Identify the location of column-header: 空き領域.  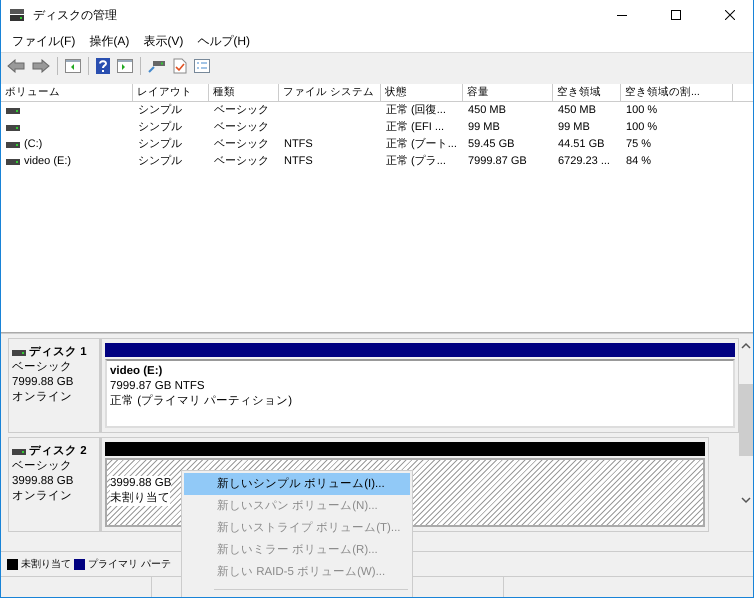
(587, 93).